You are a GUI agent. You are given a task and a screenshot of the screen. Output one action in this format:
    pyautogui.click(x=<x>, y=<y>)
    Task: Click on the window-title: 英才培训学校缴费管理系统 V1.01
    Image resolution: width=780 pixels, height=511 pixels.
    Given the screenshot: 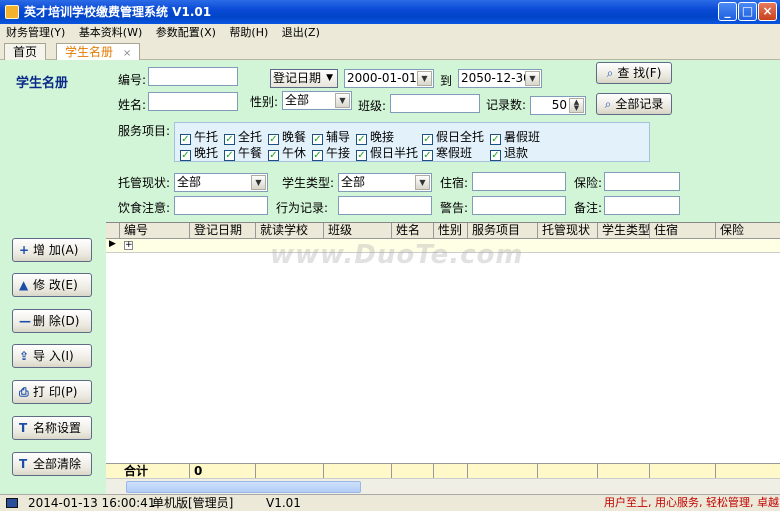 What is the action you would take?
    pyautogui.click(x=118, y=12)
    